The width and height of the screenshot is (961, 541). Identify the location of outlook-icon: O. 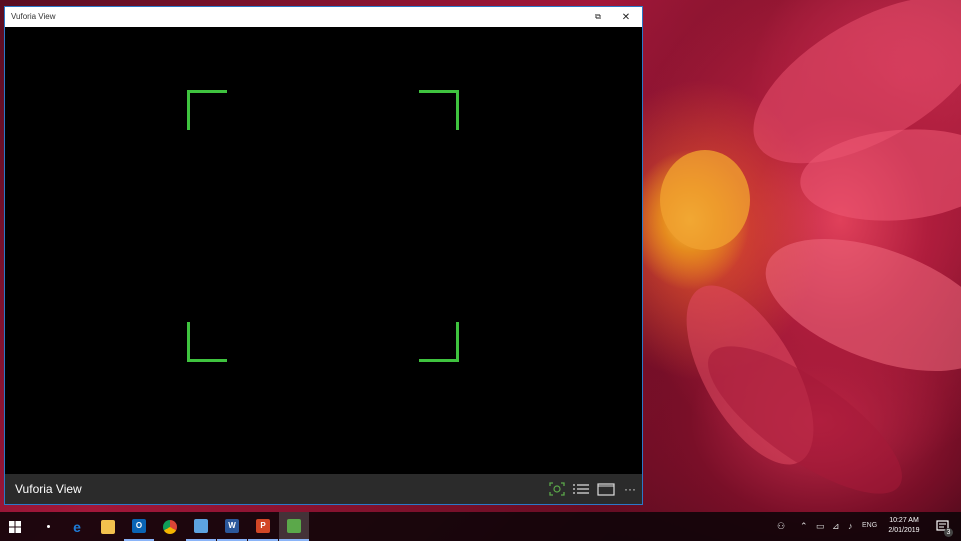
(139, 525).